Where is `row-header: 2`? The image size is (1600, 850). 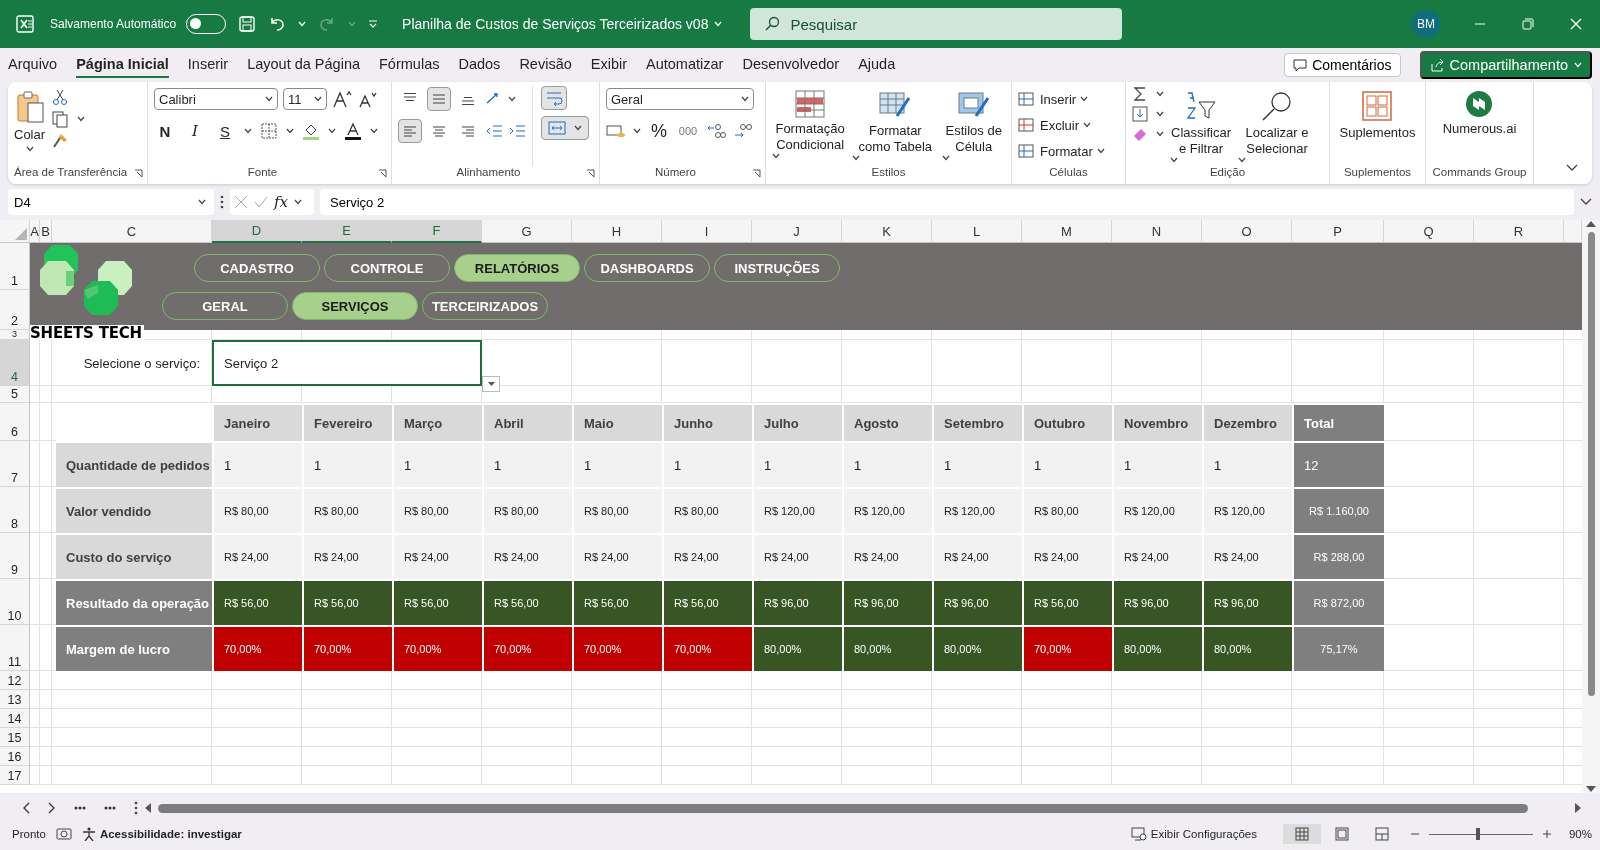
row-header: 2 is located at coordinates (15, 310).